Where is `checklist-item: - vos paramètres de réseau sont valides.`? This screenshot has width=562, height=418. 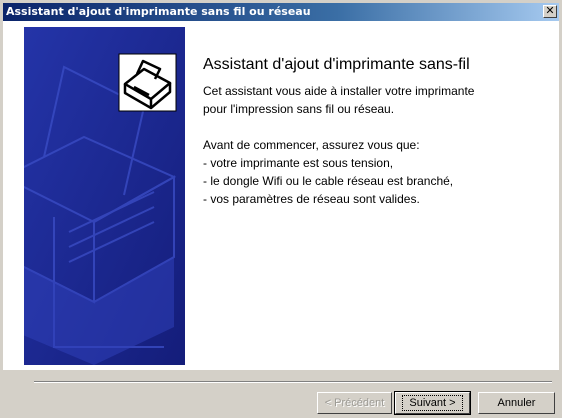 checklist-item: - vos paramètres de réseau sont valides. is located at coordinates (311, 199).